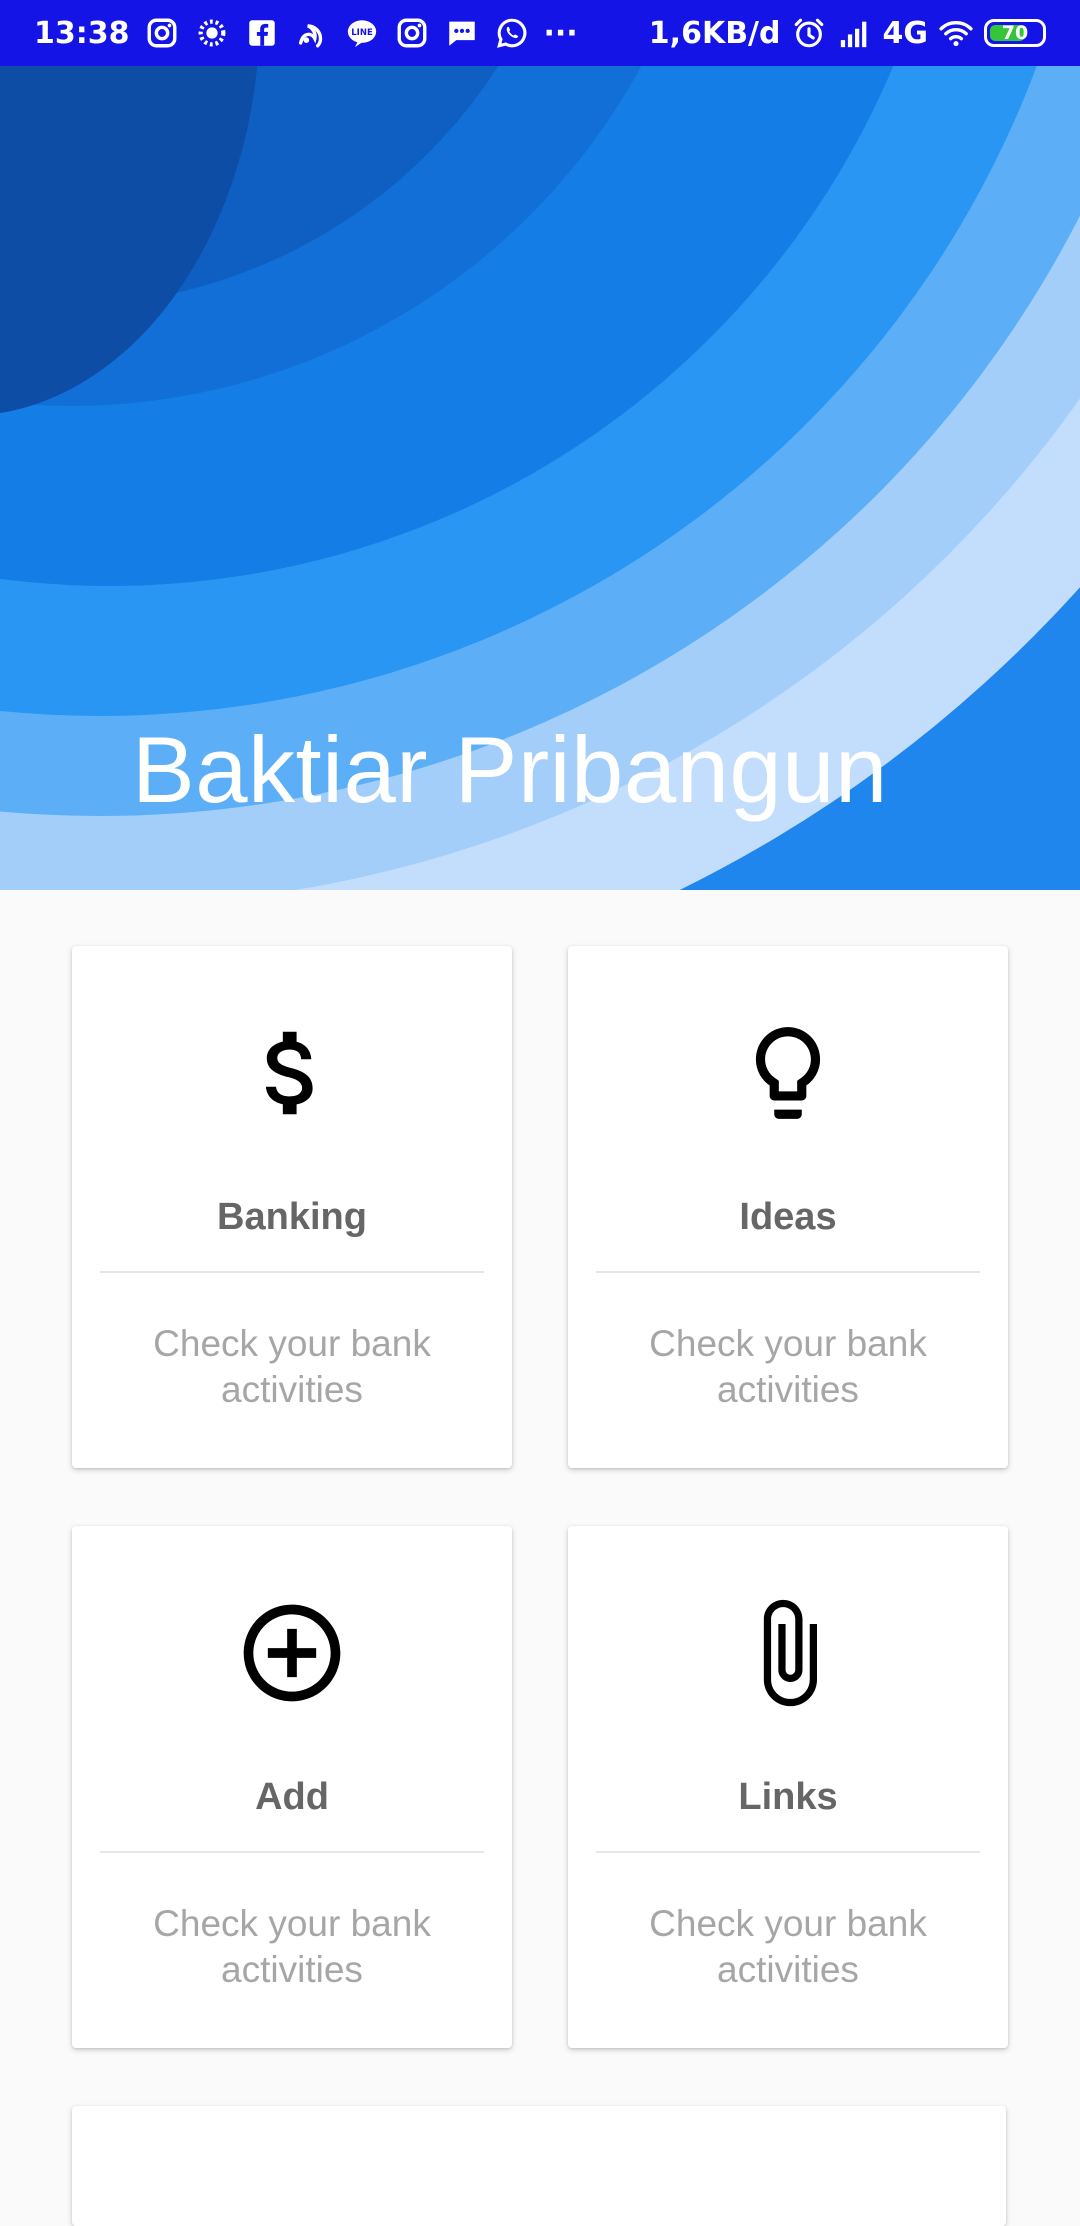 The height and width of the screenshot is (2226, 1080). I want to click on page-title: Baktiar Pribangun, so click(510, 769).